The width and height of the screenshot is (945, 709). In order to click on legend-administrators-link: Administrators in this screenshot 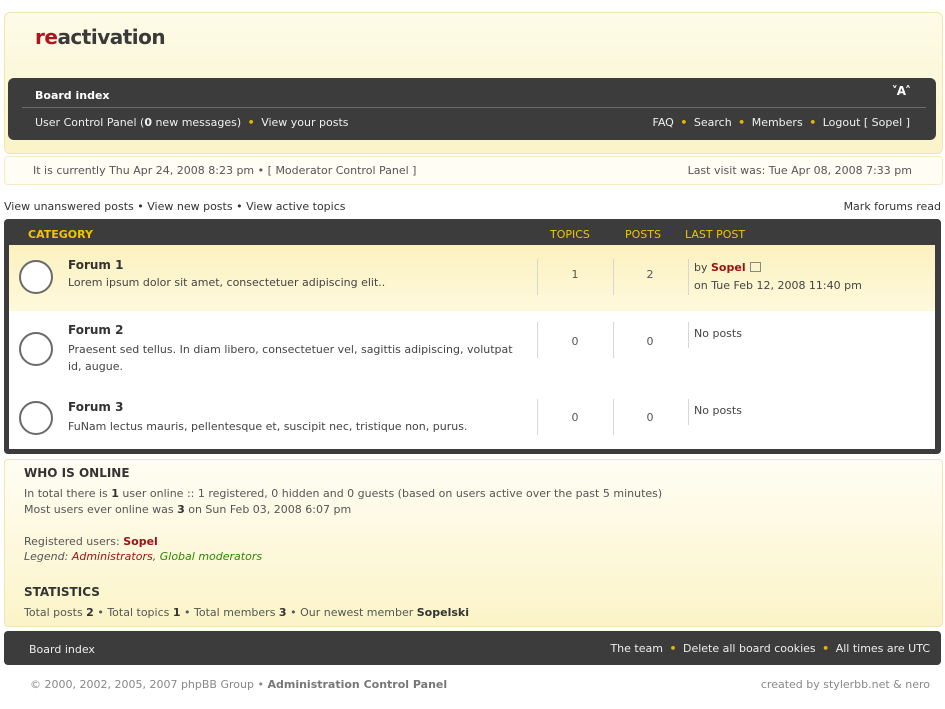, I will do `click(112, 556)`.